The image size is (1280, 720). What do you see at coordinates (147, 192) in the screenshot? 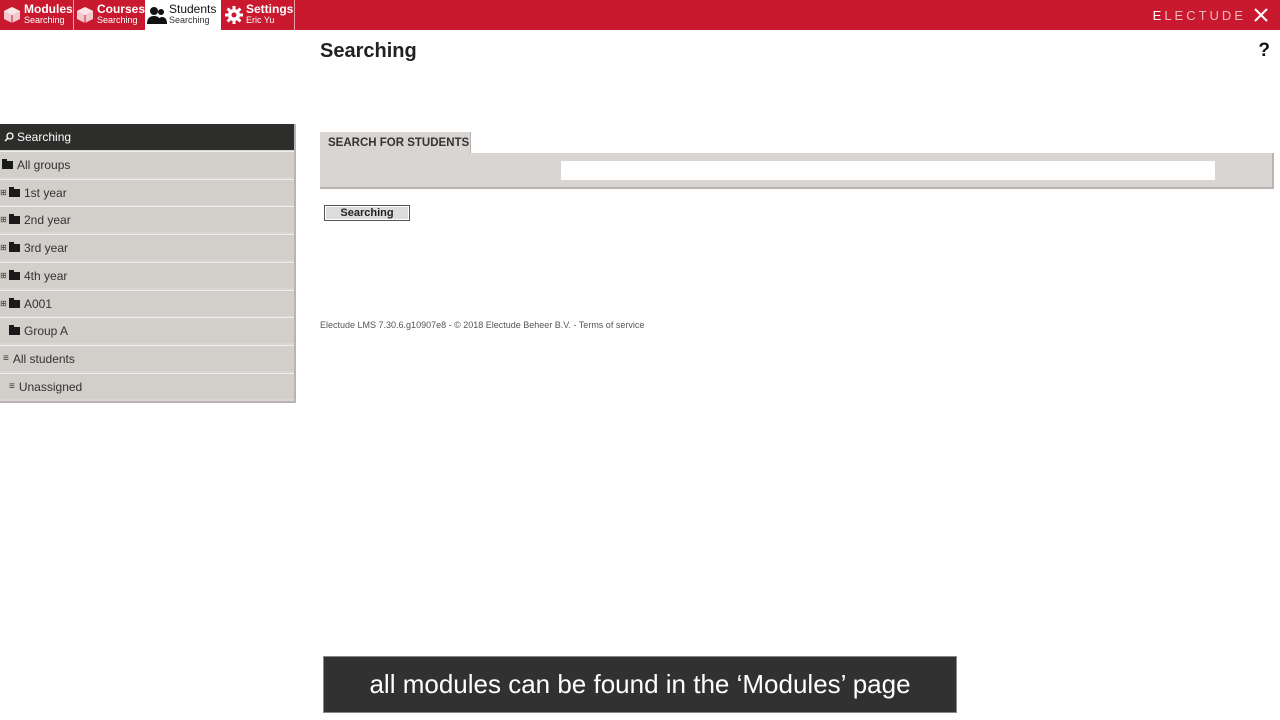
I see `sidebar-item-1st-year: ⊞ 1st year` at bounding box center [147, 192].